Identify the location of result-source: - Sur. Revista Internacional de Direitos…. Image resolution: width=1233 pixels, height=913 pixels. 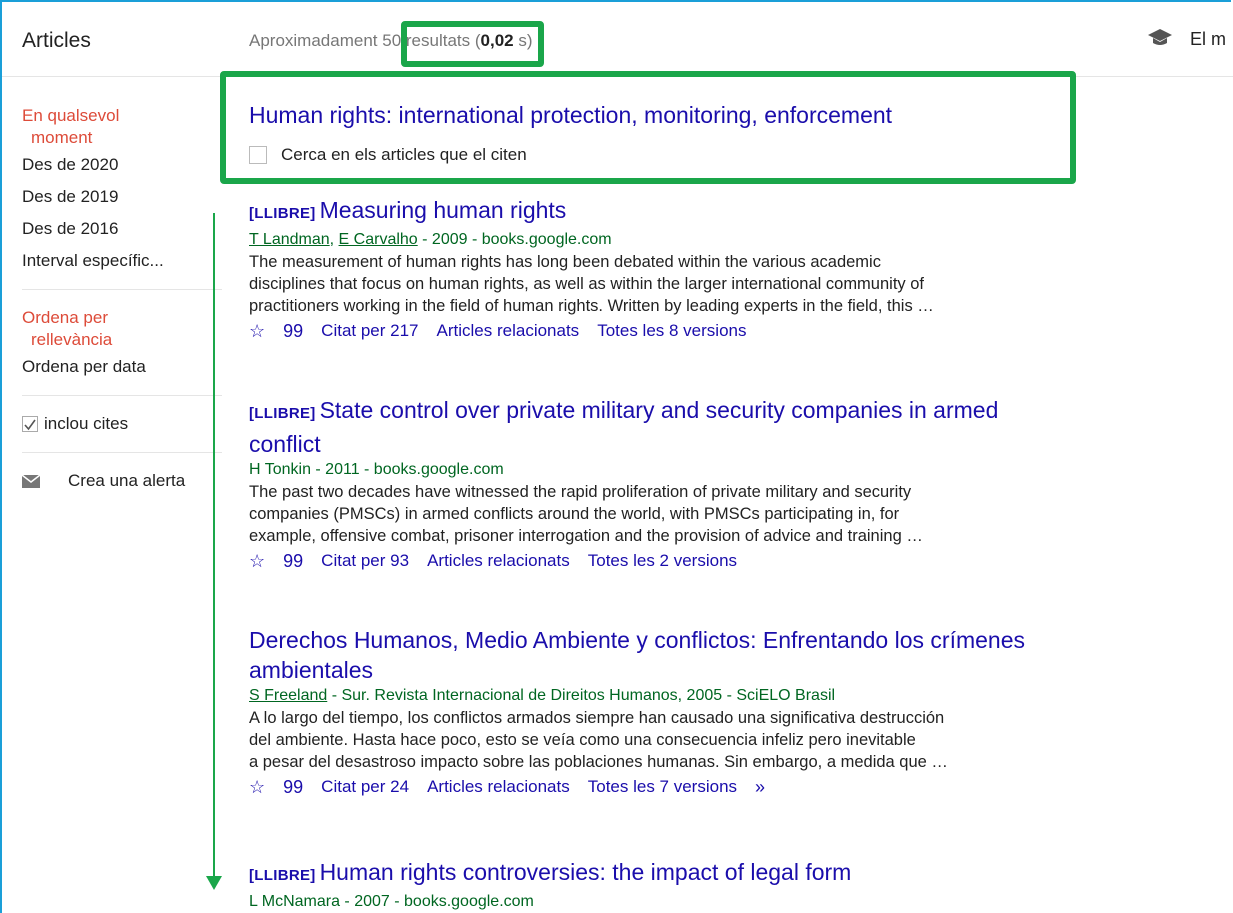
(581, 695).